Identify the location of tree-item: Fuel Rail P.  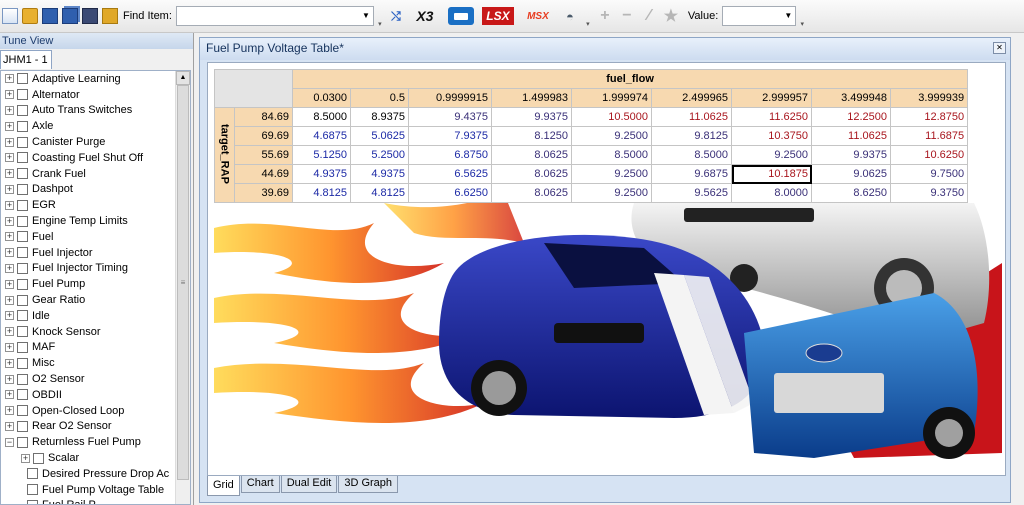
(95, 501).